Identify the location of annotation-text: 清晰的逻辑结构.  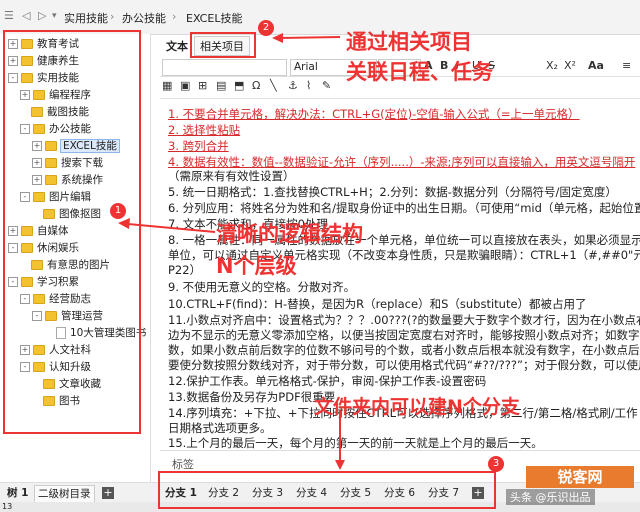
(289, 234).